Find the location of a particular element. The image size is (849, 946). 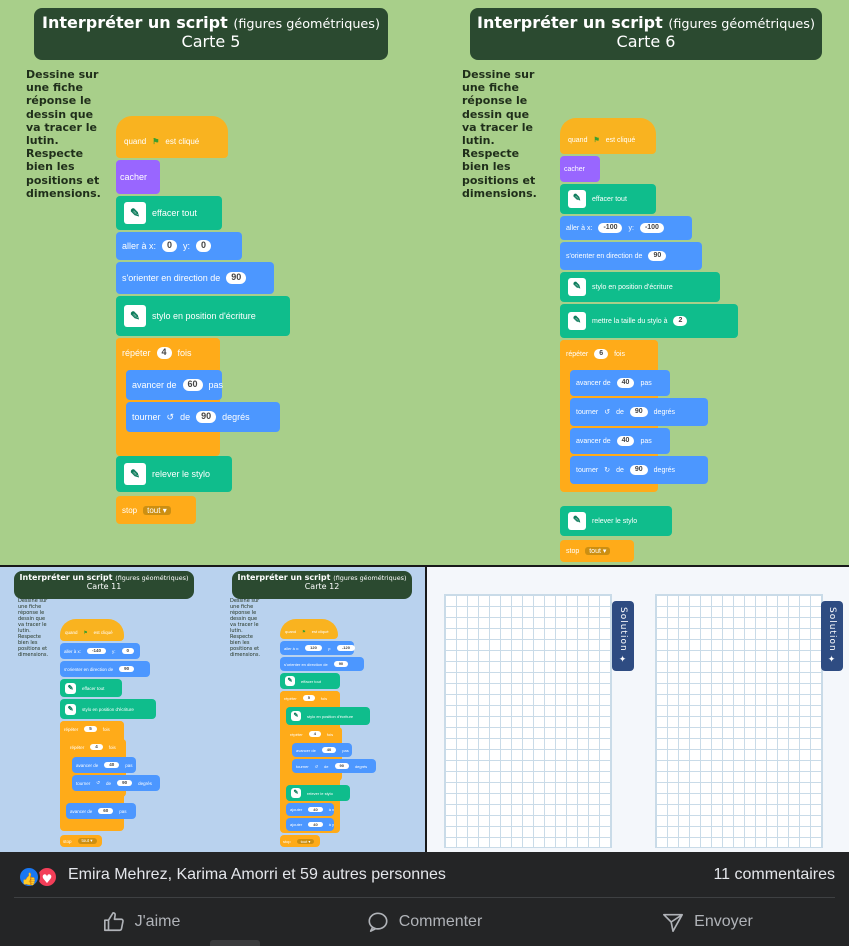

comment-label: Commenter is located at coordinates (440, 921).